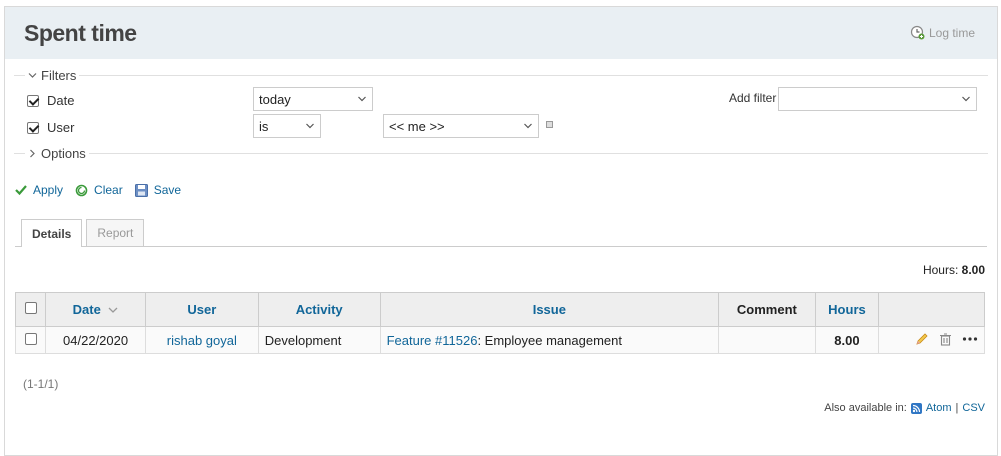  Describe the element at coordinates (931, 309) in the screenshot. I see `column-header-actions` at that location.